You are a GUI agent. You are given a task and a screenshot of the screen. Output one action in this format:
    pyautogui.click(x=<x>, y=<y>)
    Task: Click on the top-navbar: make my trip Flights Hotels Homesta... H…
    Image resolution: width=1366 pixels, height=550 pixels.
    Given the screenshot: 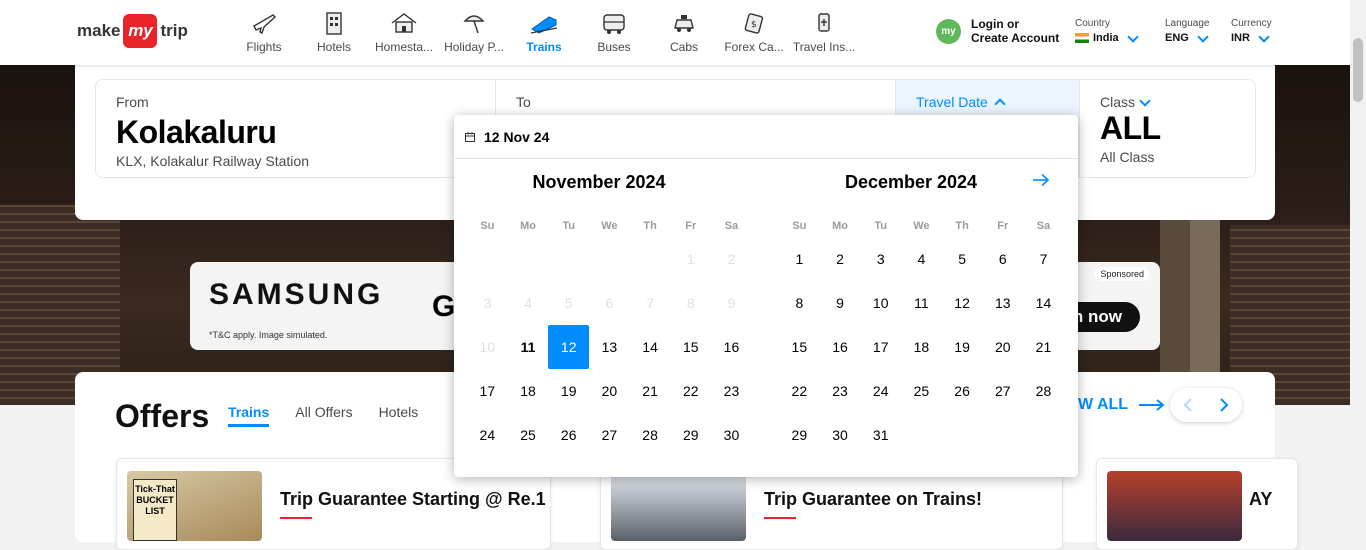 What is the action you would take?
    pyautogui.click(x=683, y=32)
    